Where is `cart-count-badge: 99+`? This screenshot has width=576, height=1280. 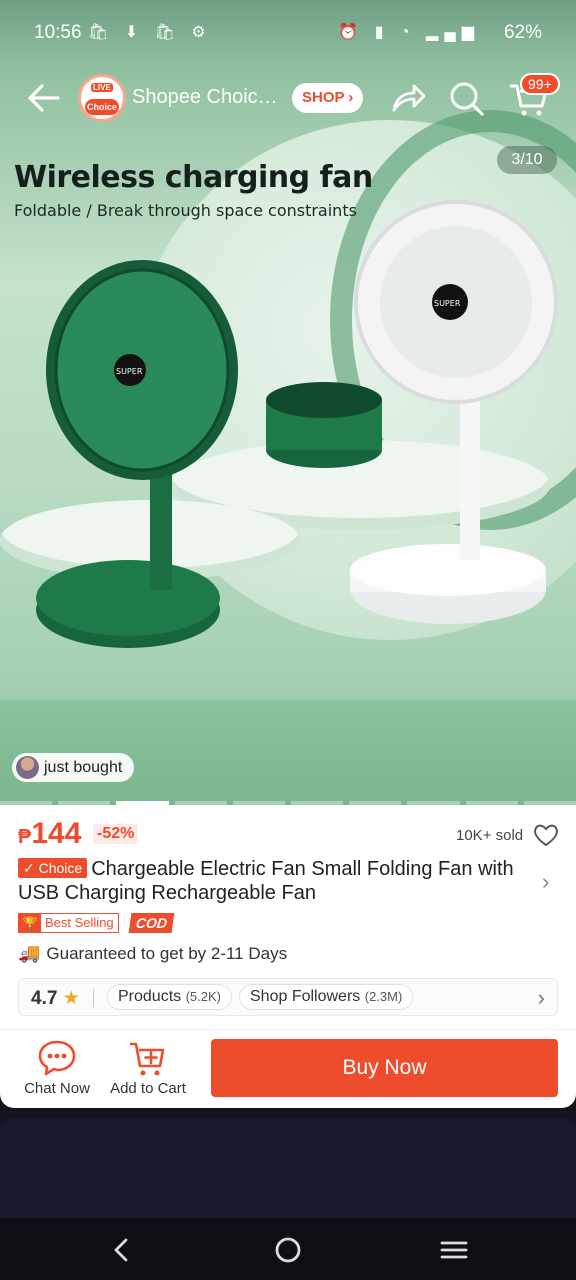
cart-count-badge: 99+ is located at coordinates (540, 84).